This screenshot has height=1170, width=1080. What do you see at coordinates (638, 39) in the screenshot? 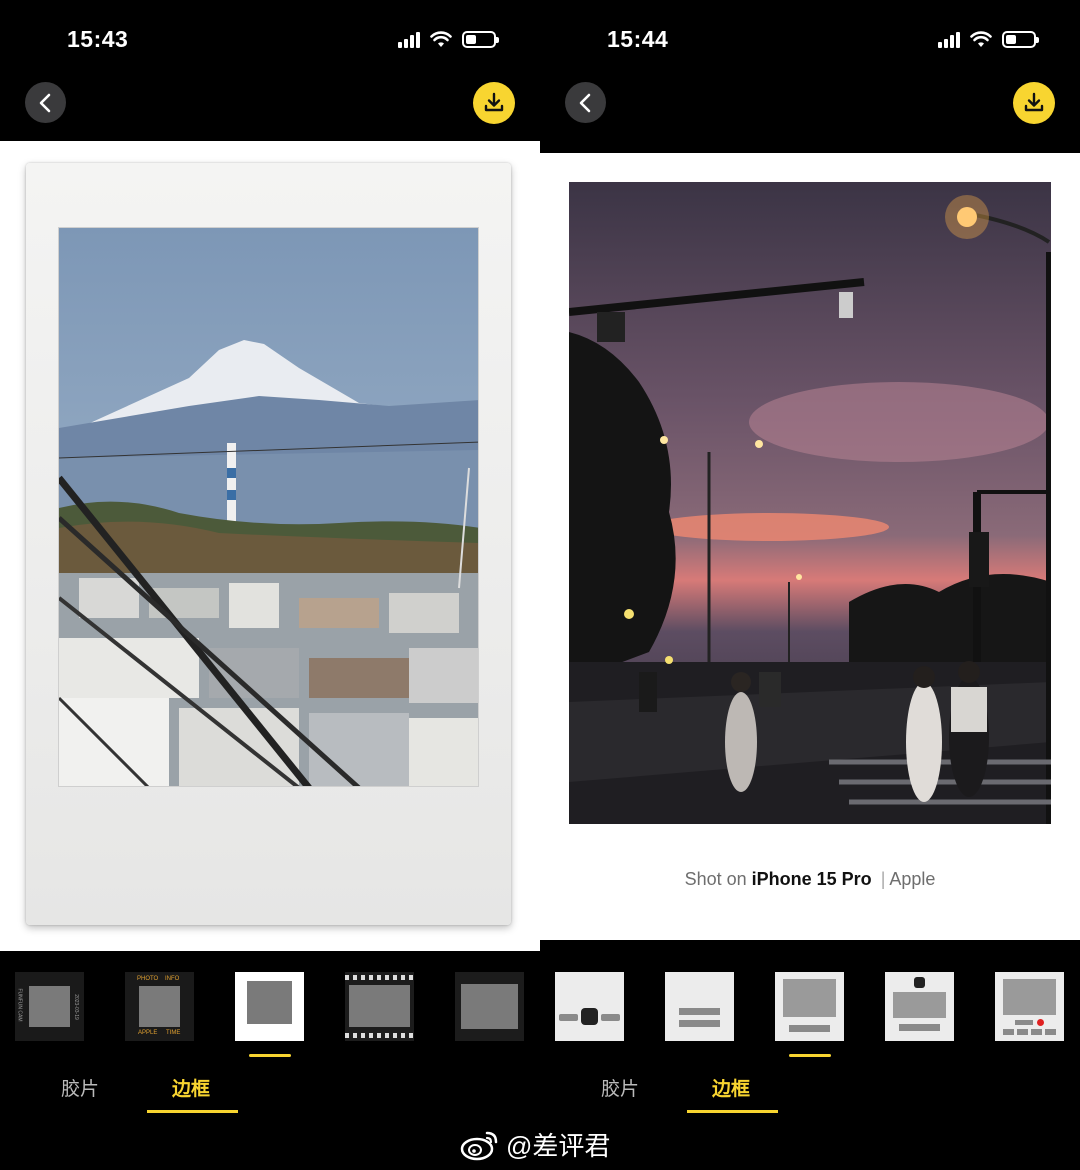
I see `status-time: 15:44` at bounding box center [638, 39].